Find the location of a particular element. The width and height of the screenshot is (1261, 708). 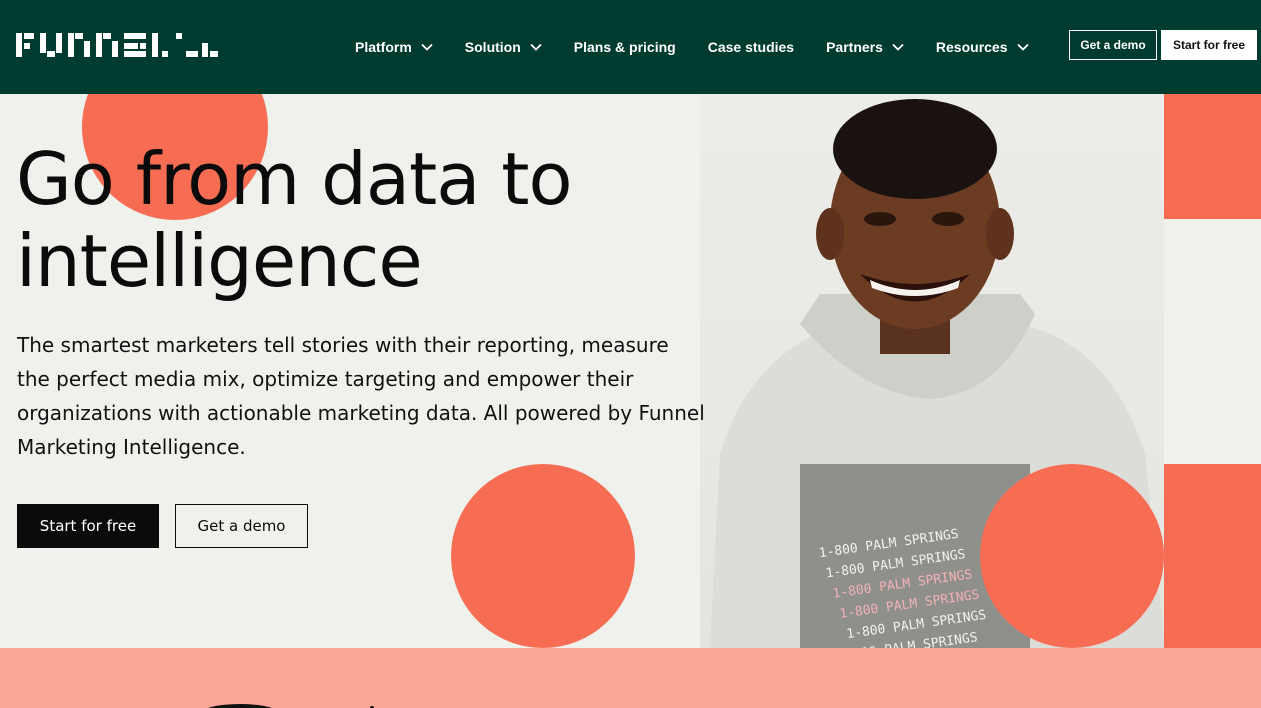

nav-get-demo-button: Get a demo is located at coordinates (1113, 45).